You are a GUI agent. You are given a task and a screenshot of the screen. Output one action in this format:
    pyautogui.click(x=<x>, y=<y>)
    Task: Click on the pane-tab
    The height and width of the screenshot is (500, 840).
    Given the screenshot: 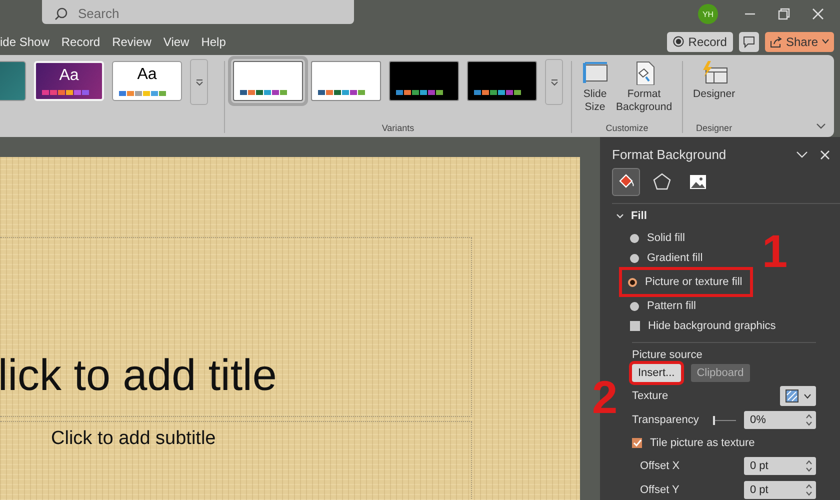 What is the action you would take?
    pyautogui.click(x=626, y=182)
    